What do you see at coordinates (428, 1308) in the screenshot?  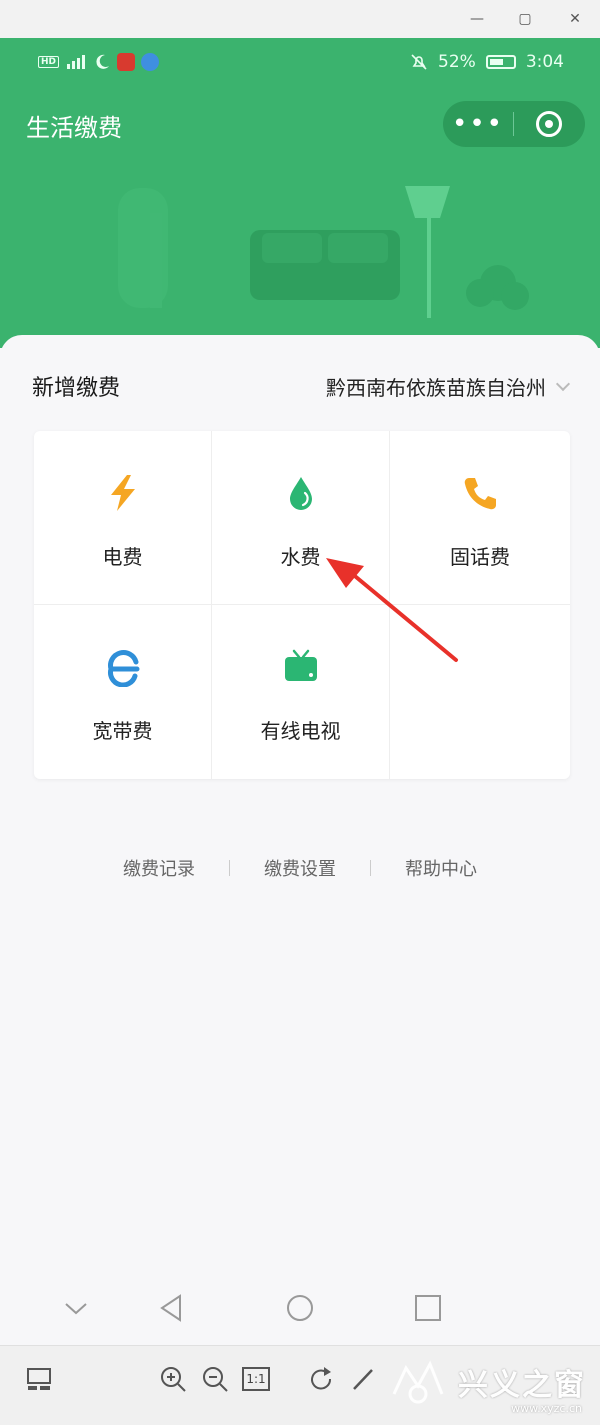 I see `recents-icon` at bounding box center [428, 1308].